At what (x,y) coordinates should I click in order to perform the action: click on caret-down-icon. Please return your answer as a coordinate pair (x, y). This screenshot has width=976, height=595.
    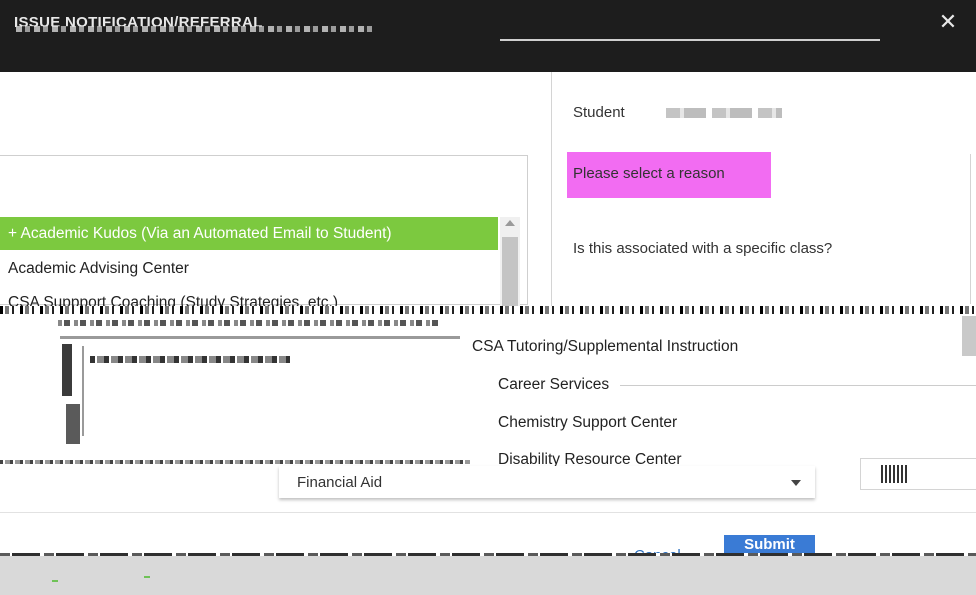
    Looking at the image, I should click on (796, 483).